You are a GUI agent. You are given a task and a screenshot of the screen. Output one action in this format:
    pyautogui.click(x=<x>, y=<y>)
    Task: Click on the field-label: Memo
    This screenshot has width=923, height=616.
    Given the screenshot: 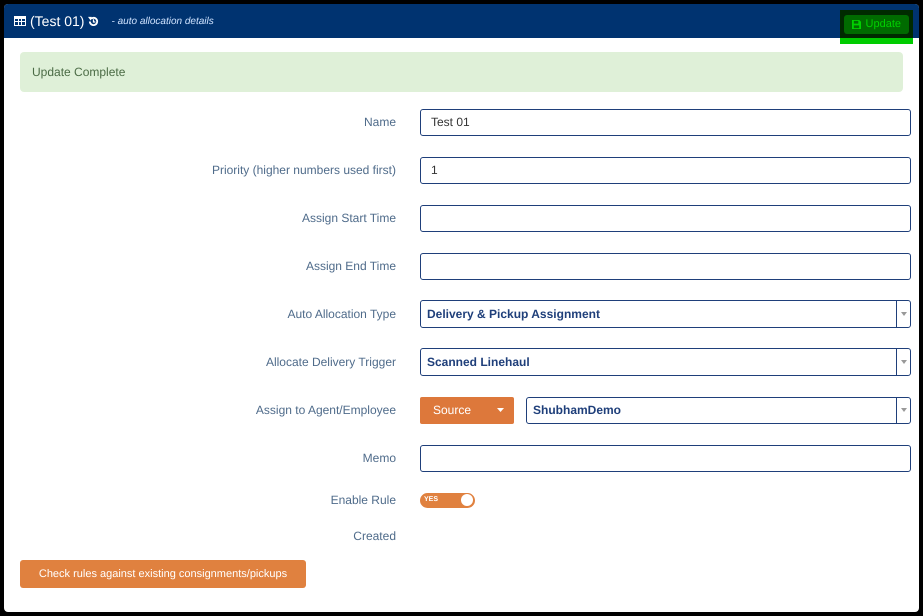 What is the action you would take?
    pyautogui.click(x=379, y=458)
    